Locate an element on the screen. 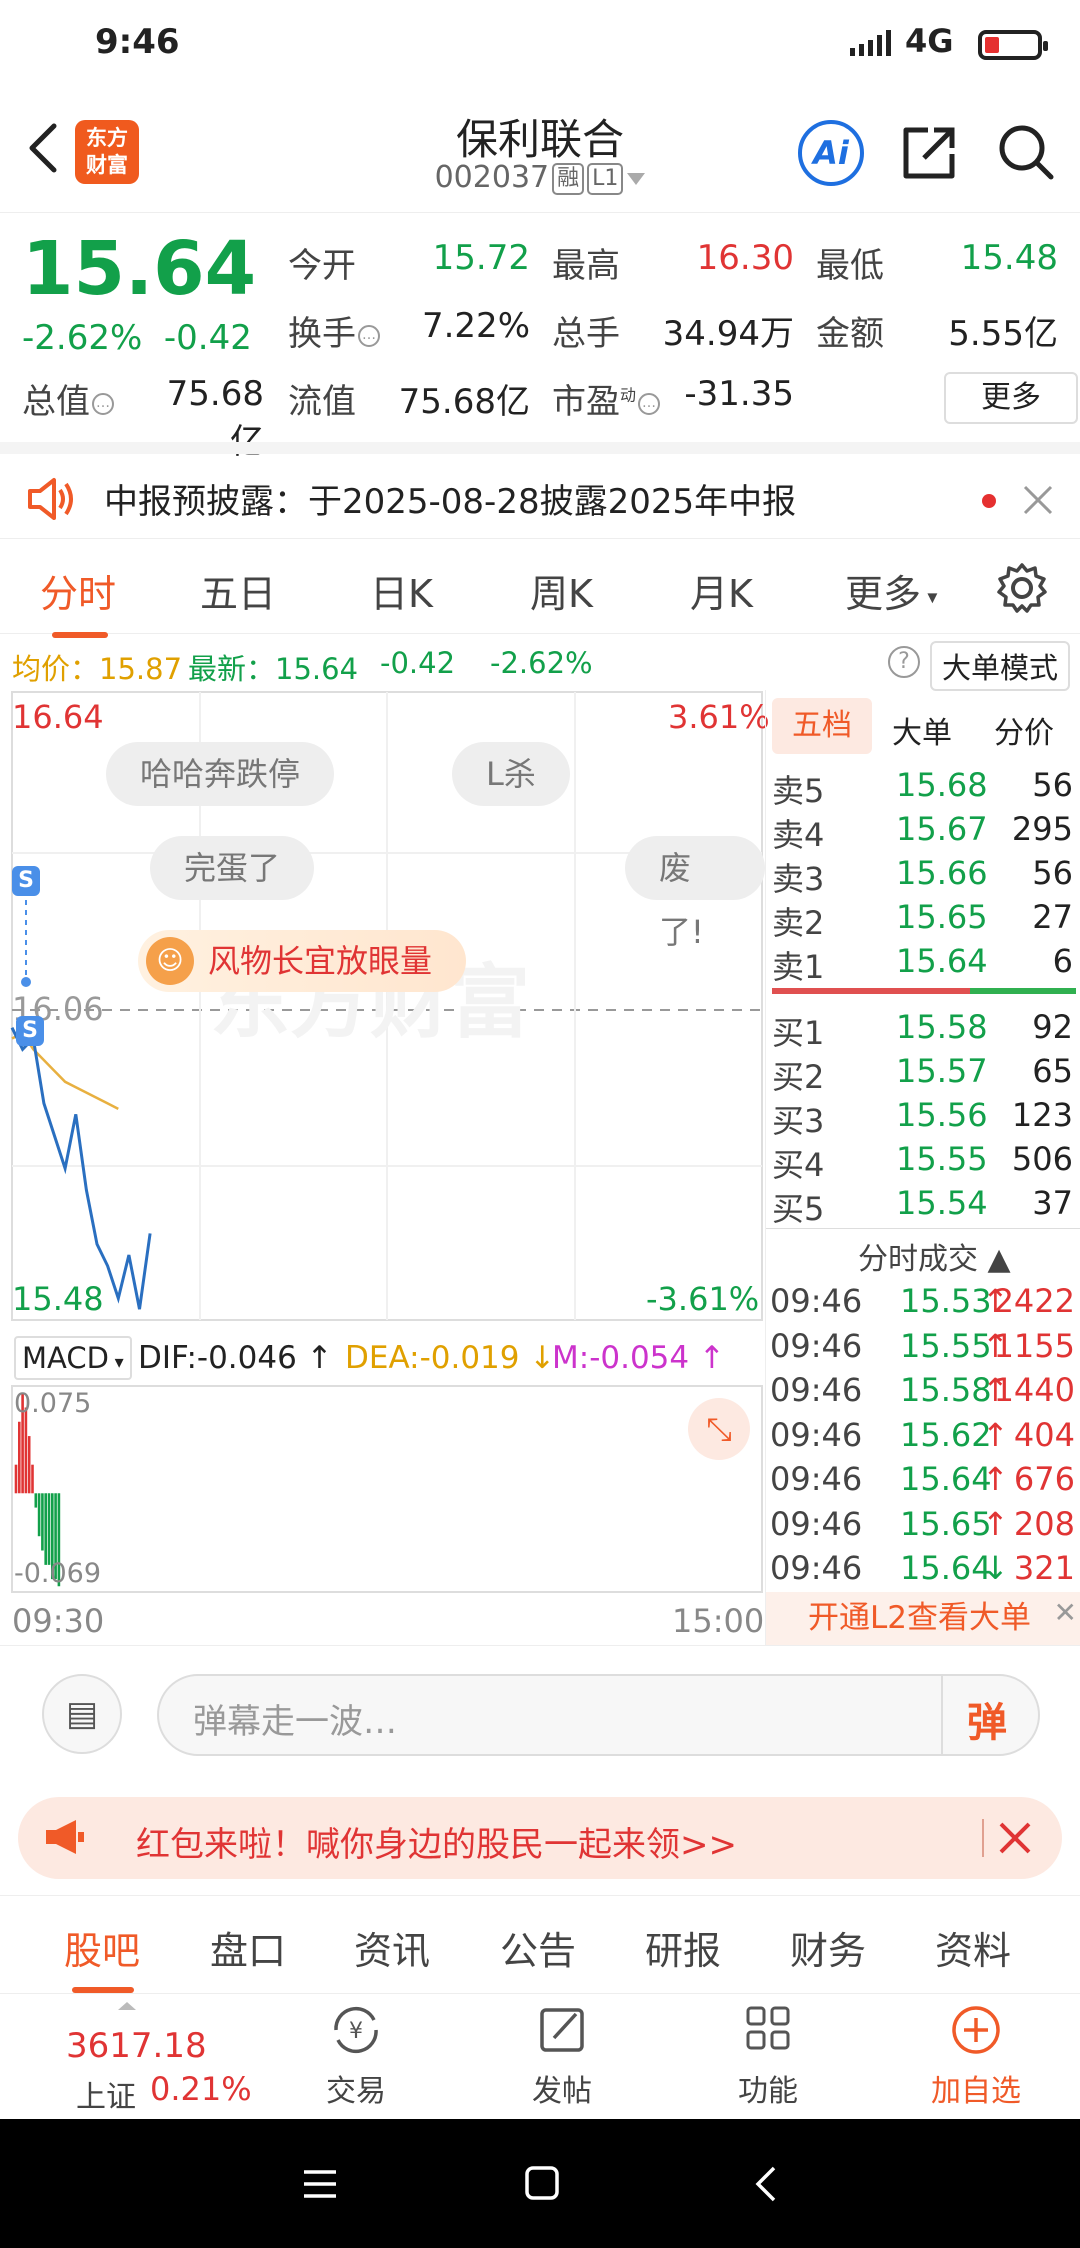 The width and height of the screenshot is (1080, 2248). add-watchlist-button: 加自选 is located at coordinates (976, 2056).